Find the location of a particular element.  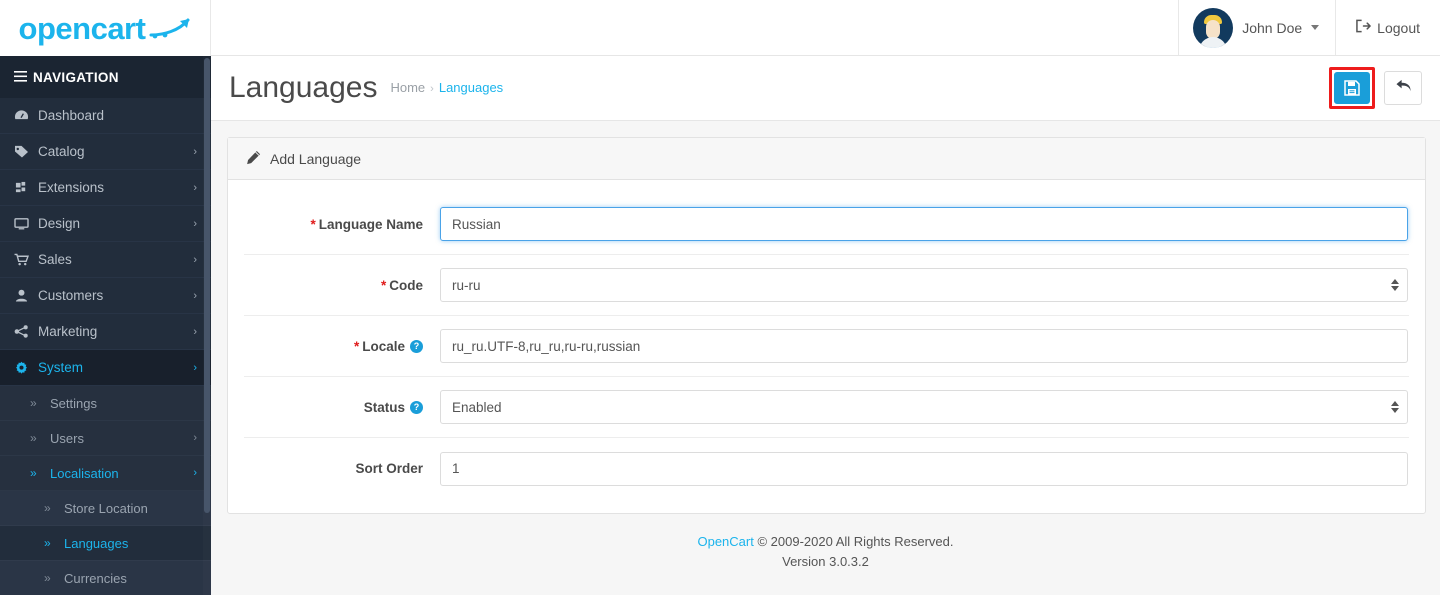

hamburger-icon is located at coordinates (20, 77).